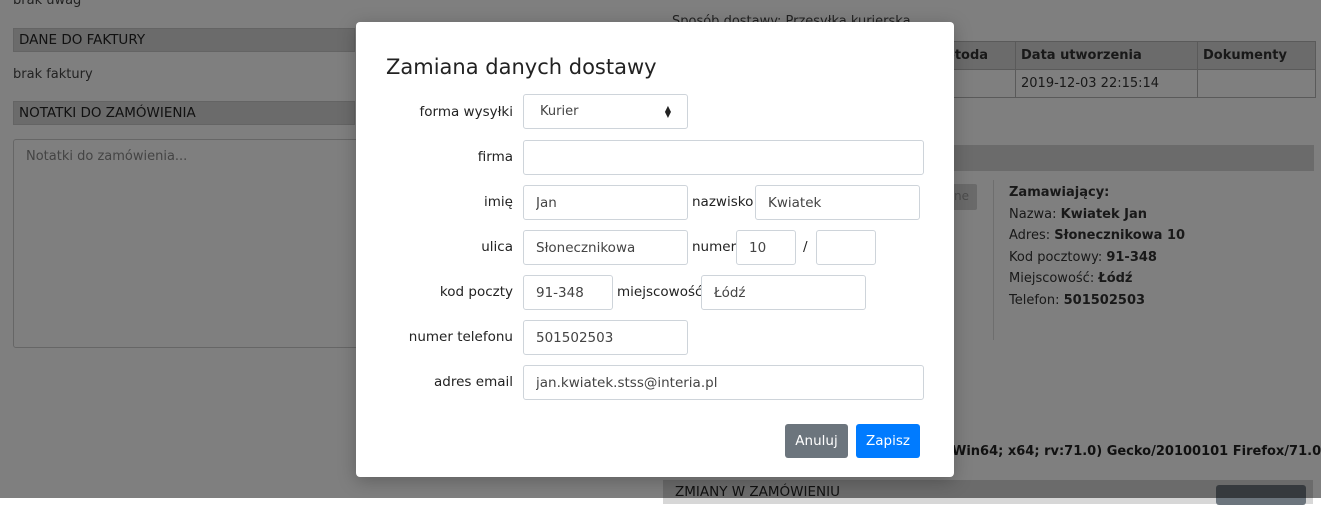 Image resolution: width=1321 pixels, height=505 pixels. What do you see at coordinates (605, 202) in the screenshot?
I see `first-name-input` at bounding box center [605, 202].